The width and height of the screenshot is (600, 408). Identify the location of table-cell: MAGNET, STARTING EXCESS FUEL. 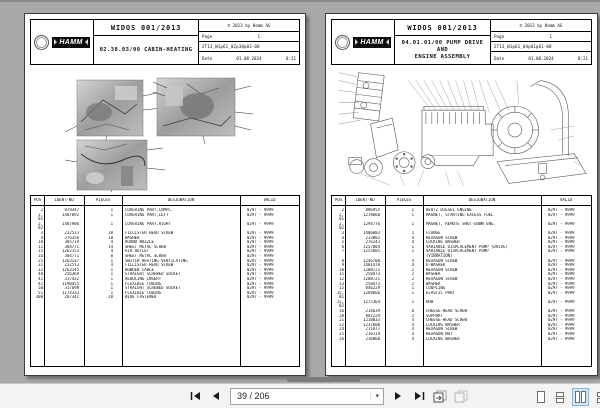
(460, 214).